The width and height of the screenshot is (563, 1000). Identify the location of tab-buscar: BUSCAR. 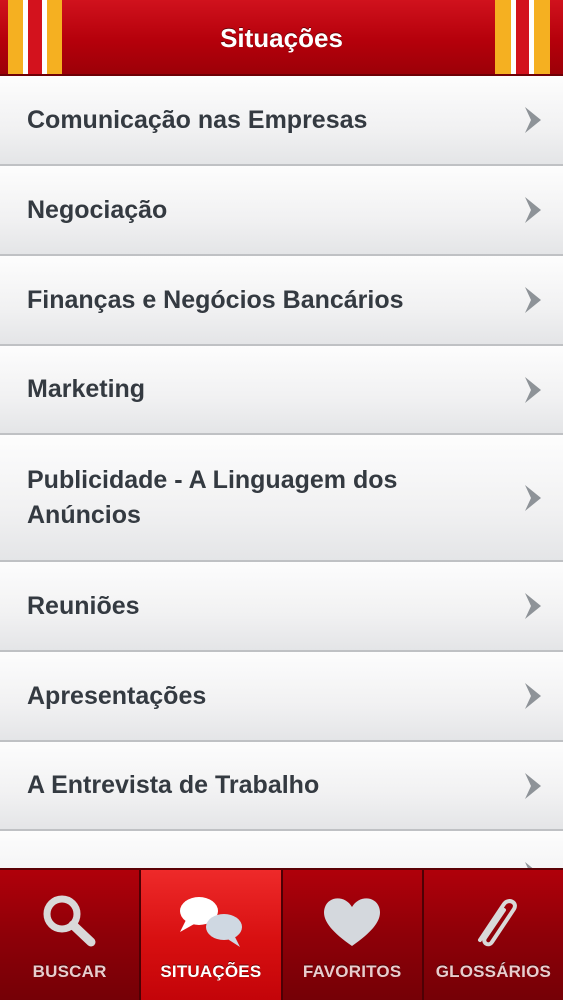
(71, 935).